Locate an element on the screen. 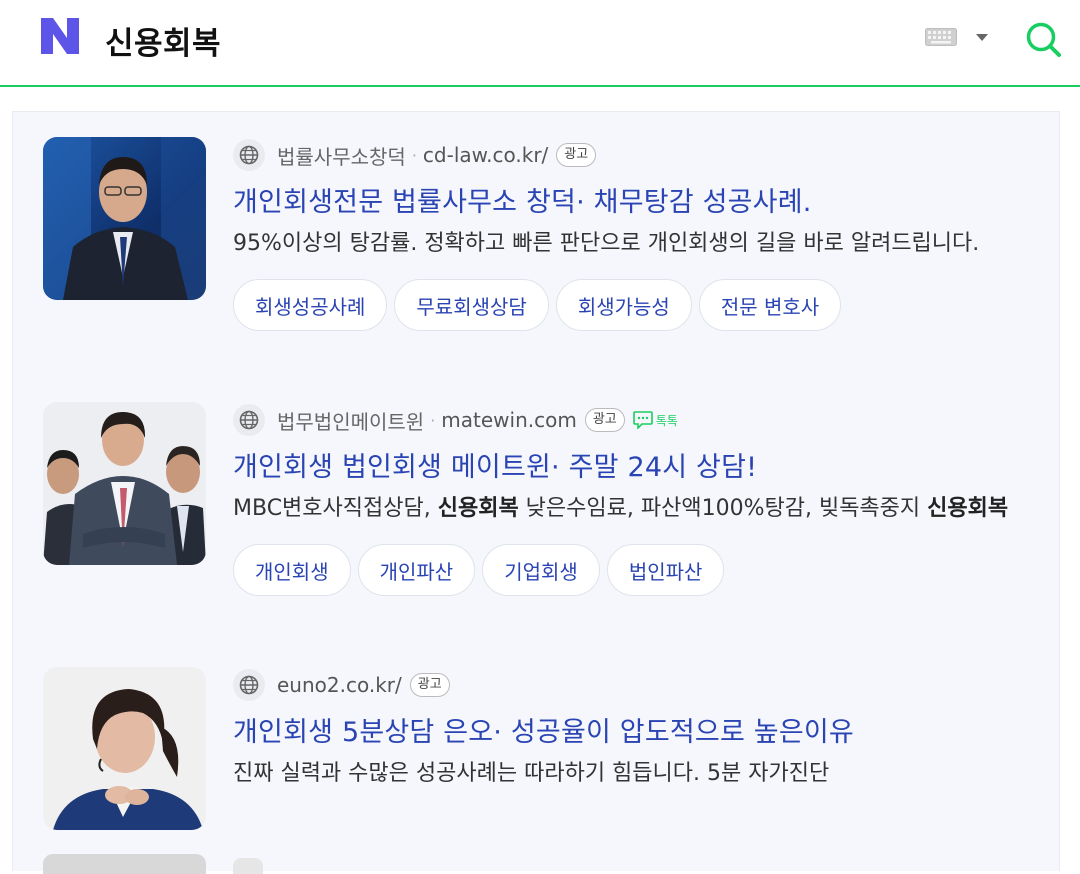 The height and width of the screenshot is (874, 1080). search-icon is located at coordinates (1044, 40).